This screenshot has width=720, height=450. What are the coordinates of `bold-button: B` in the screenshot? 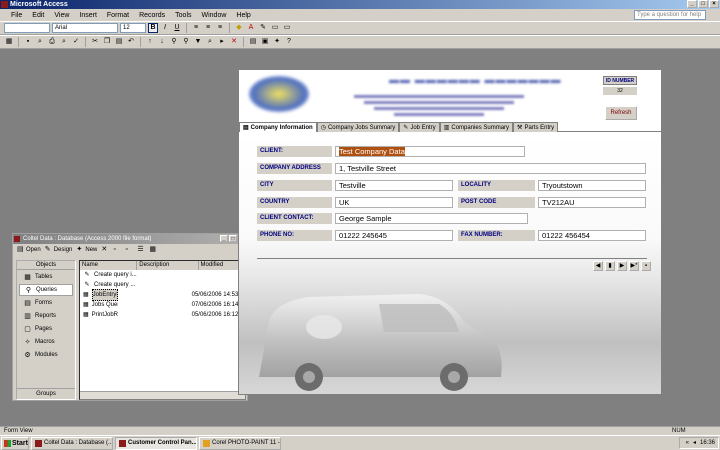 It's located at (153, 28).